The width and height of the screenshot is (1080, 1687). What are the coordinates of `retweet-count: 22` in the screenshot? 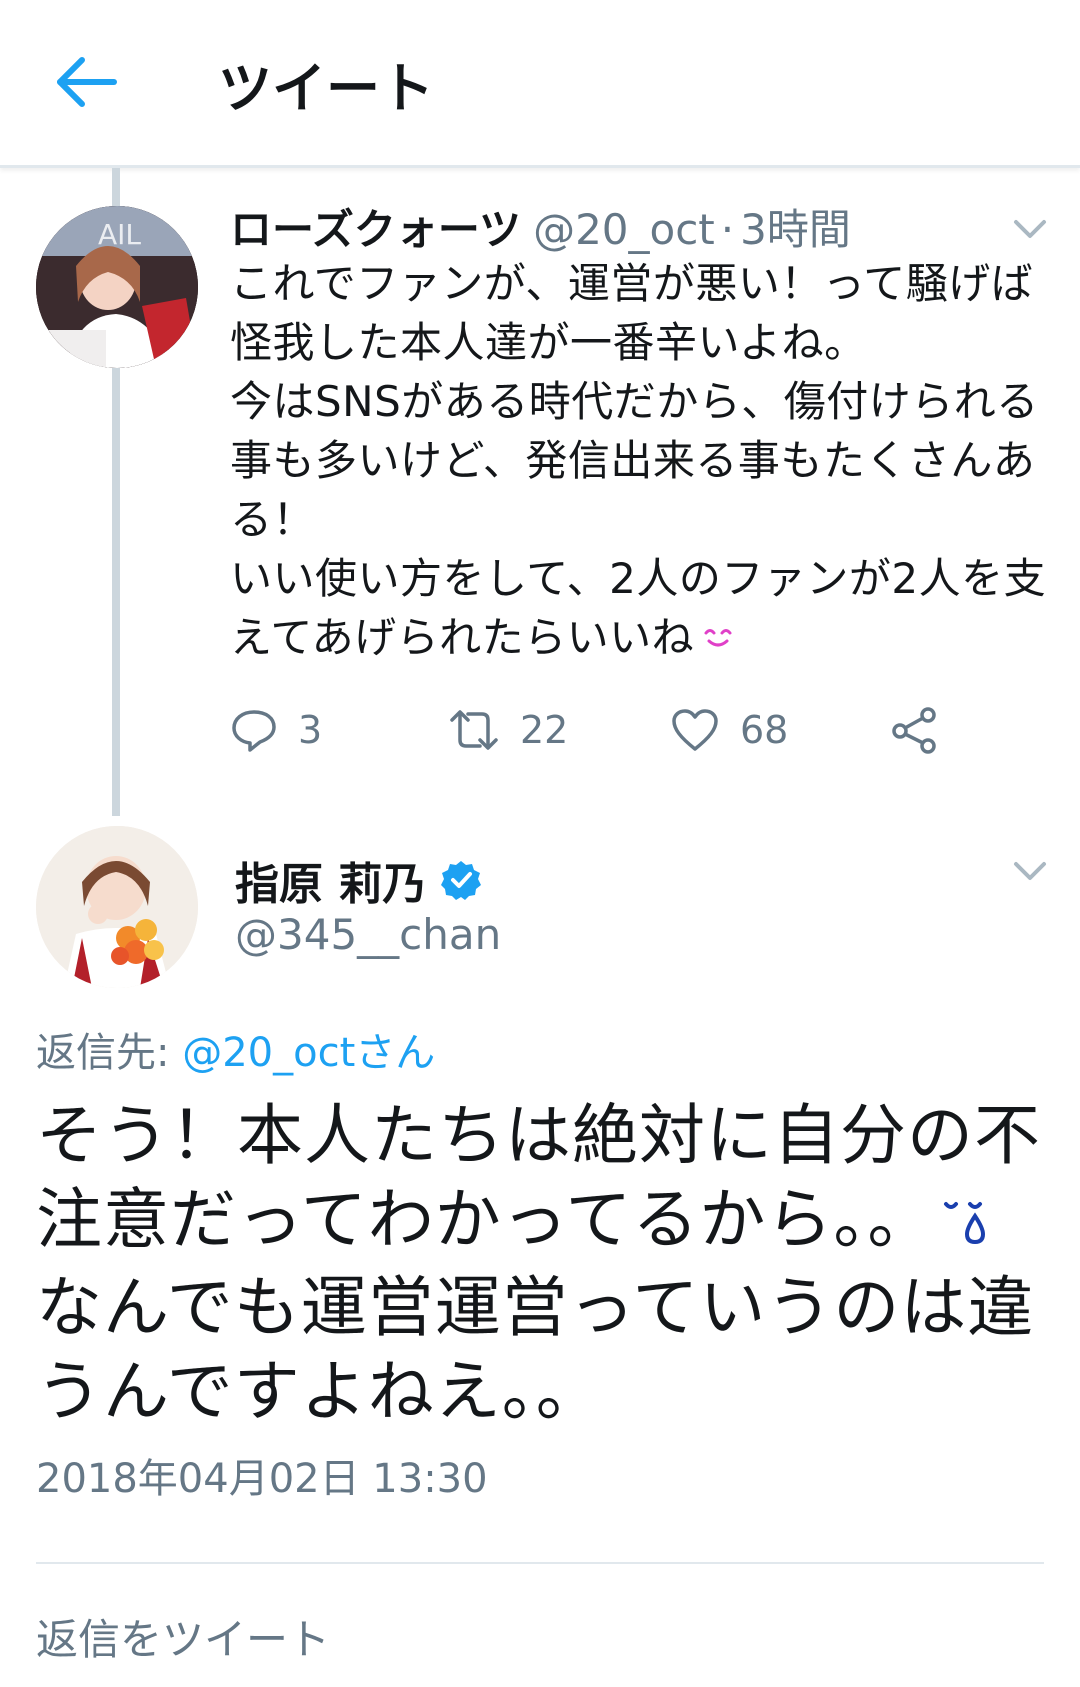 It's located at (544, 730).